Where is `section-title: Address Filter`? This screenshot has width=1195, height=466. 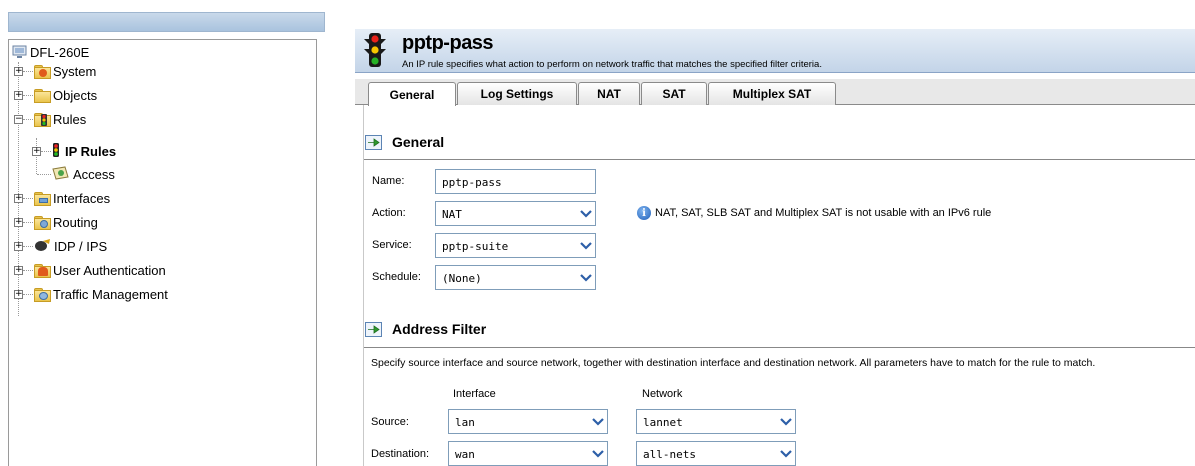
section-title: Address Filter is located at coordinates (439, 329).